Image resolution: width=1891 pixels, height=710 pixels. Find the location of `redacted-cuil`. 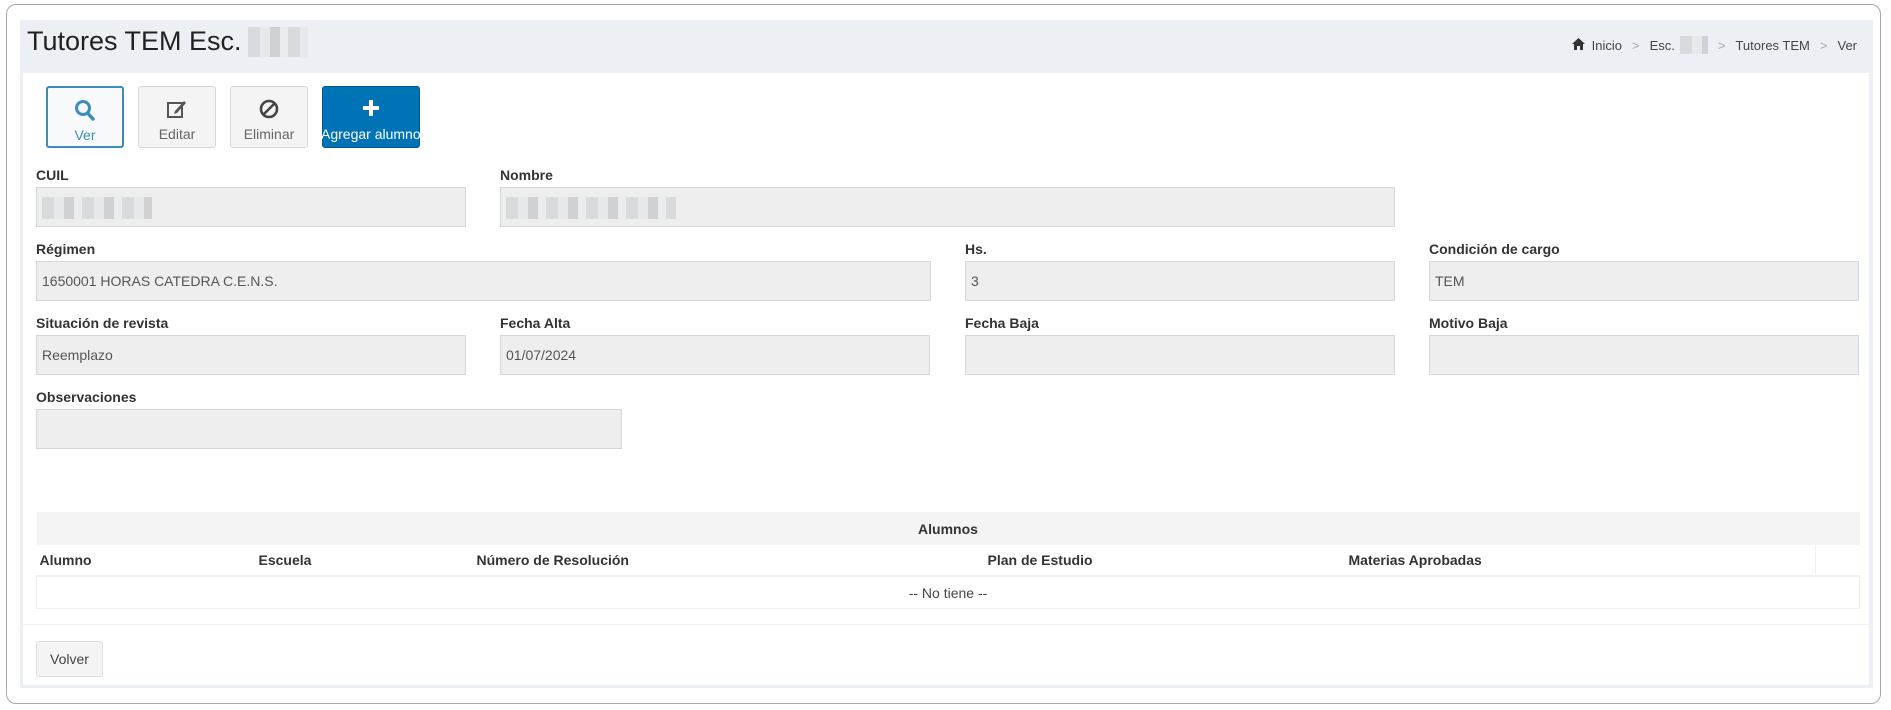

redacted-cuil is located at coordinates (97, 208).